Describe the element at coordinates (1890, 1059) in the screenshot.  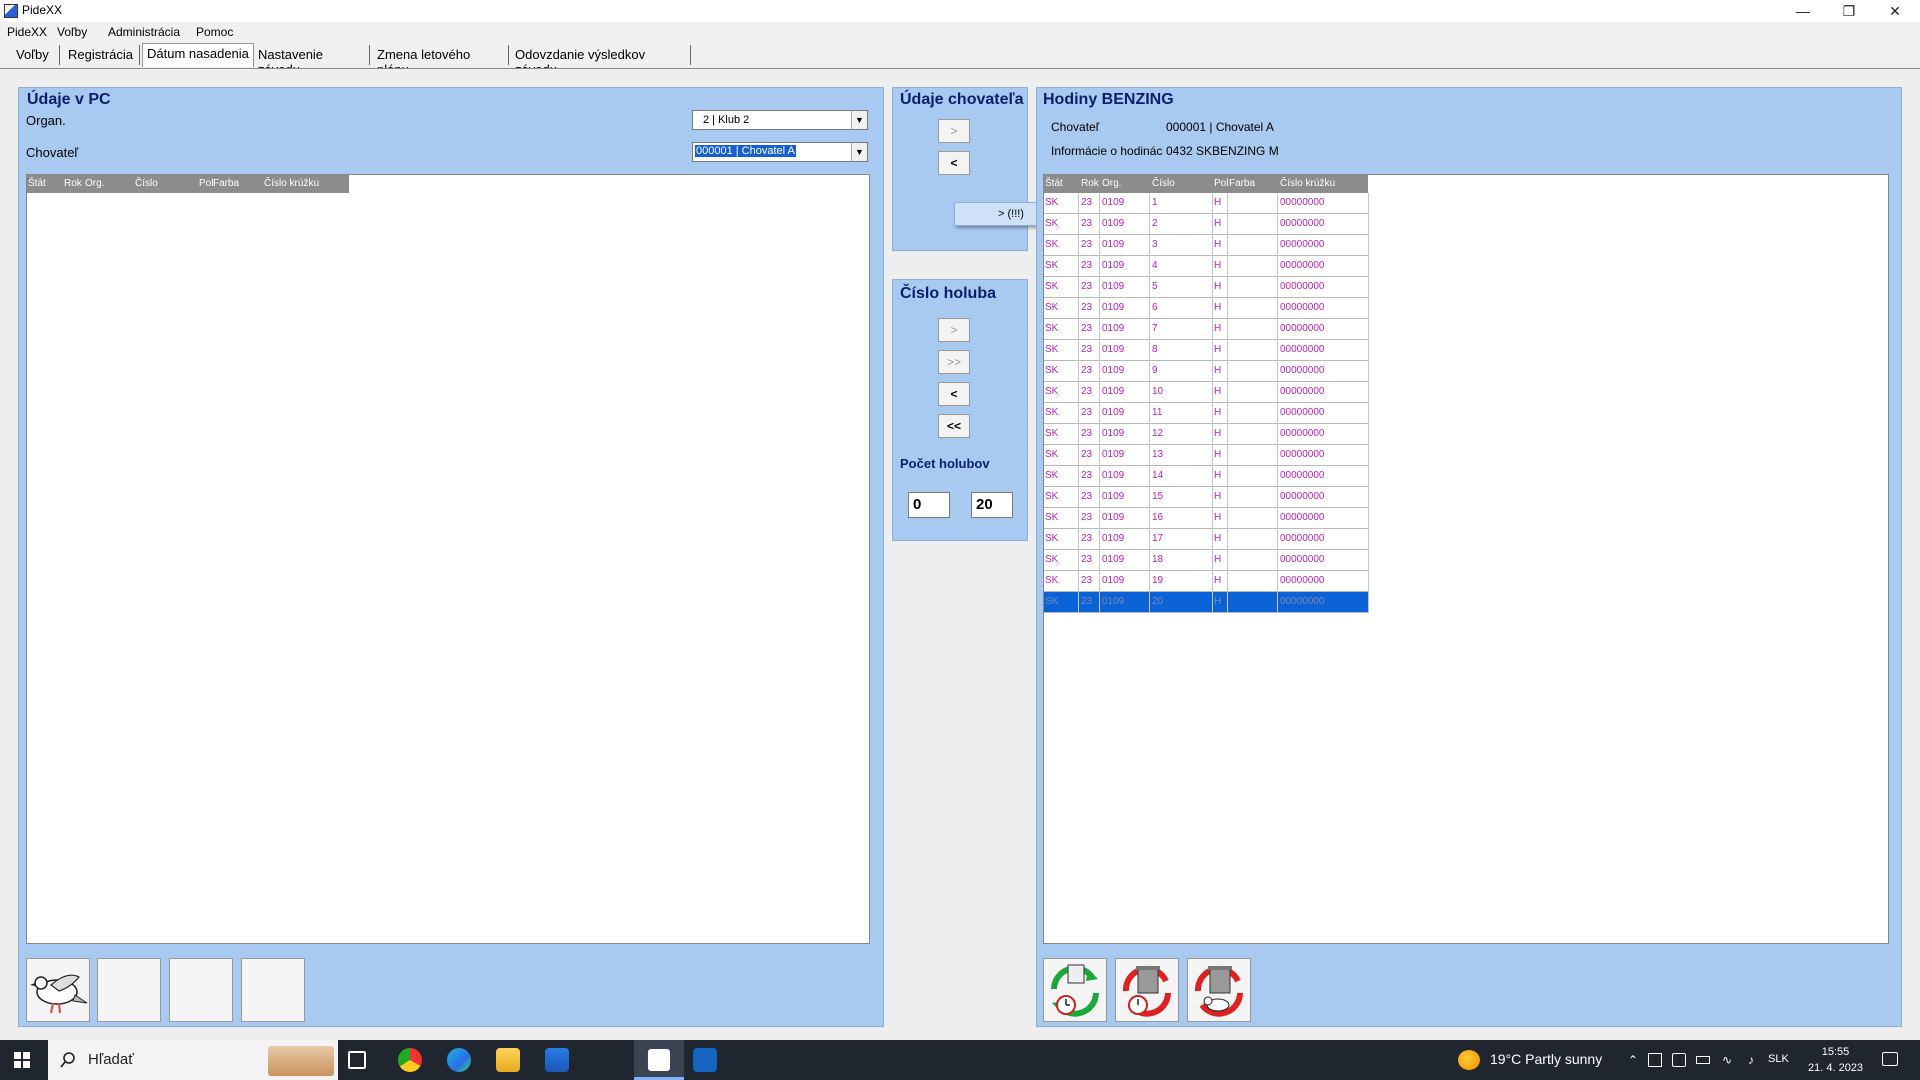
I see `notifications-icon` at that location.